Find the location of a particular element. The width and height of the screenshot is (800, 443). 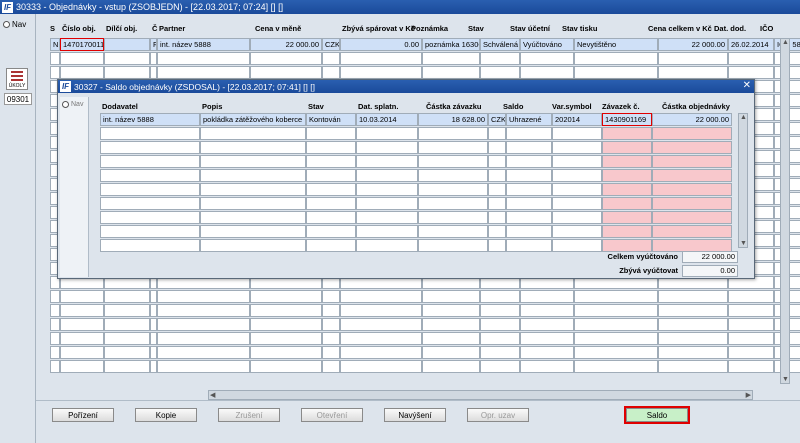

table-cell: 26.02.2014 is located at coordinates (751, 44).